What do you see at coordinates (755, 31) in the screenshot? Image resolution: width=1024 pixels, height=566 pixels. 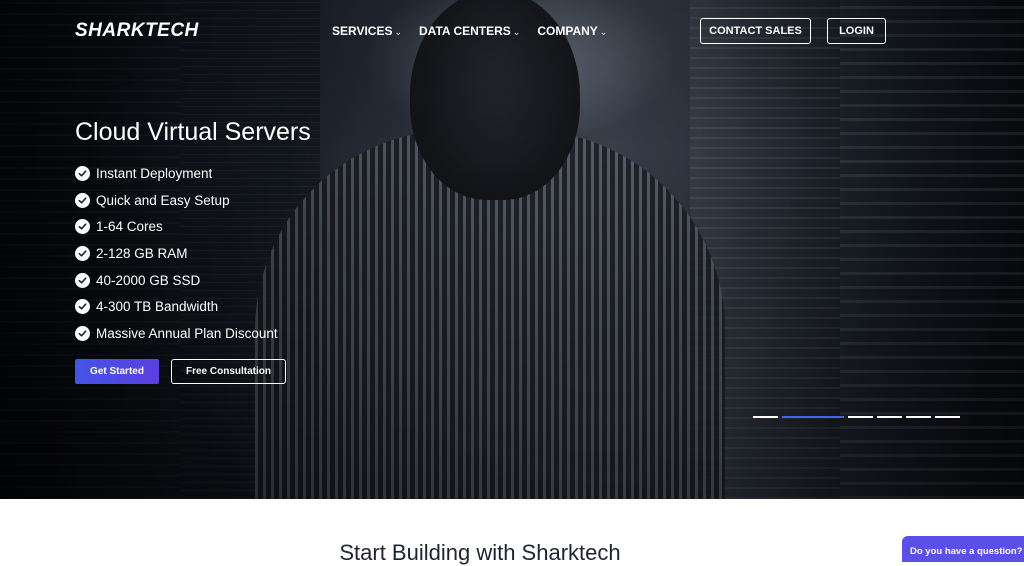 I see `contact-sales-button: CONTACT SALES` at bounding box center [755, 31].